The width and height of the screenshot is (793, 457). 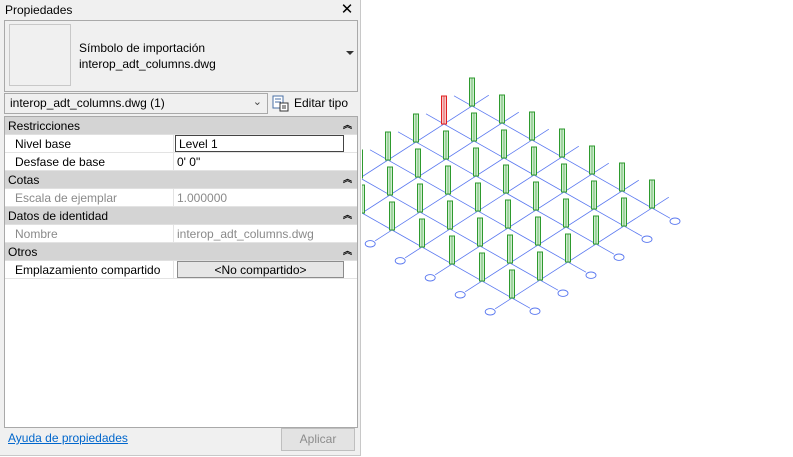 I want to click on property-row-nivel-base: Nivel base Level 1, so click(x=181, y=144).